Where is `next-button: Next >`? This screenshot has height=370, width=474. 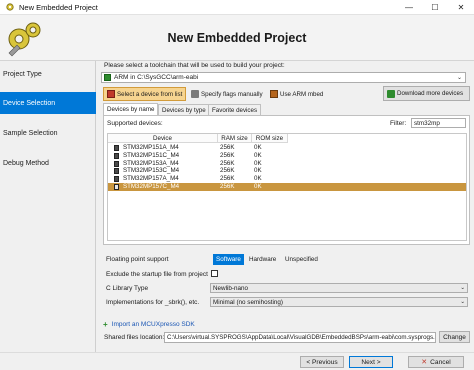 next-button: Next > is located at coordinates (371, 362).